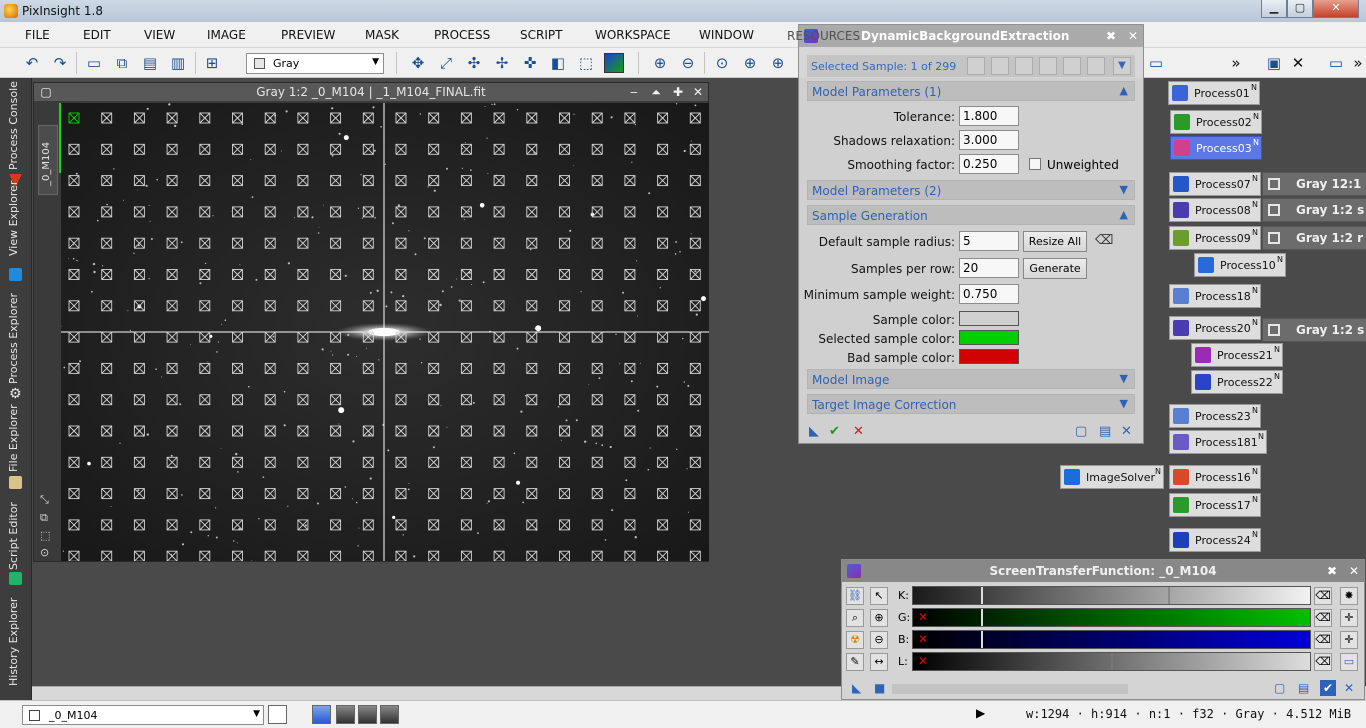  I want to click on reset-b-icon: ⌫, so click(1323, 640).